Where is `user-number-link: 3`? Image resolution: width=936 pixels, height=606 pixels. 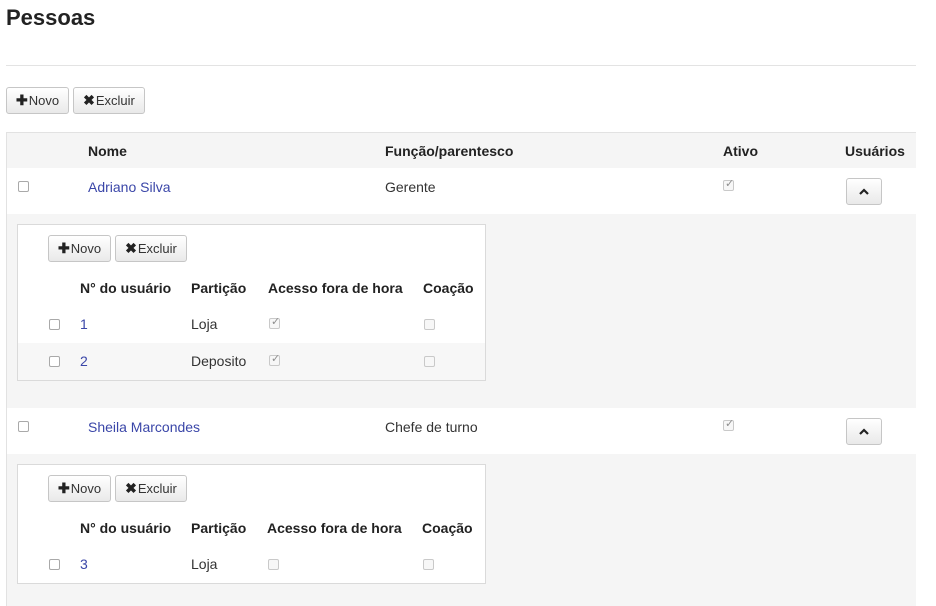
user-number-link: 3 is located at coordinates (84, 564).